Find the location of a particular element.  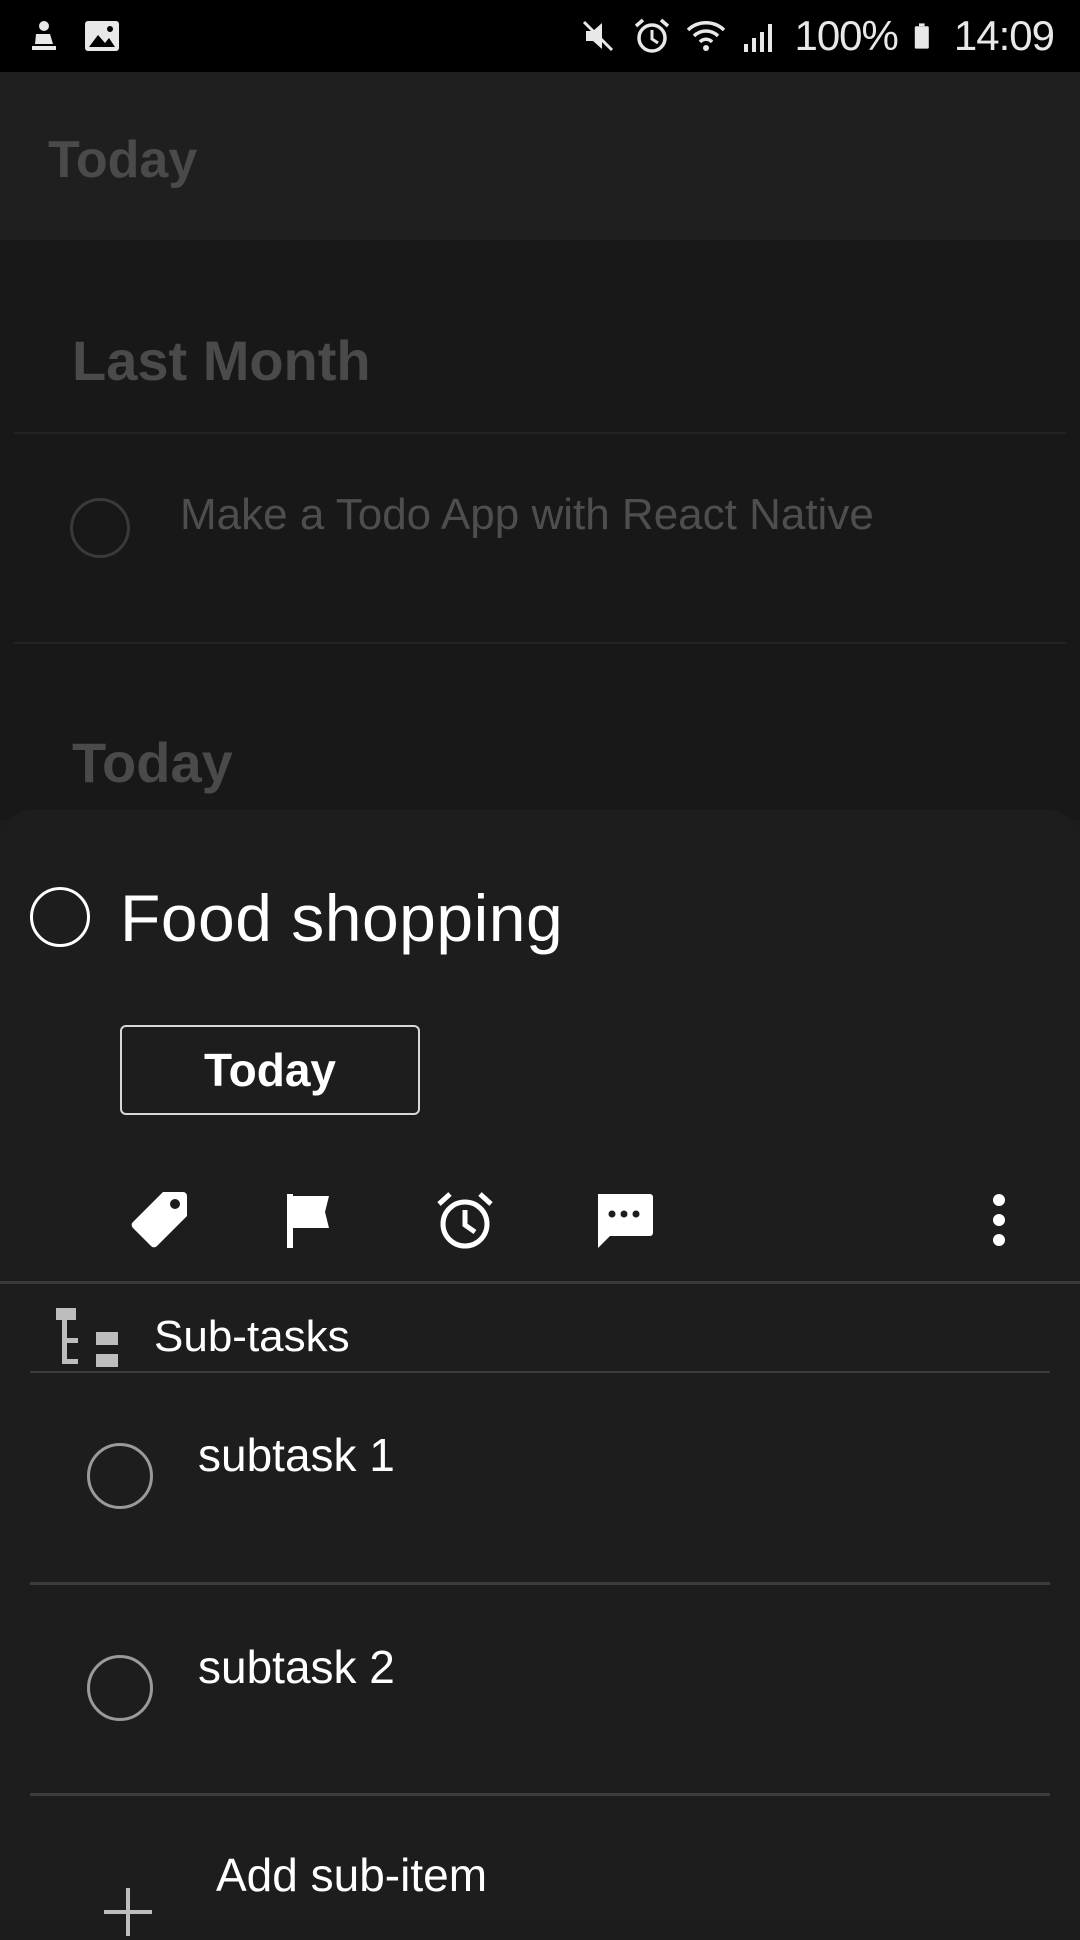

comment-icon is located at coordinates (625, 1221).